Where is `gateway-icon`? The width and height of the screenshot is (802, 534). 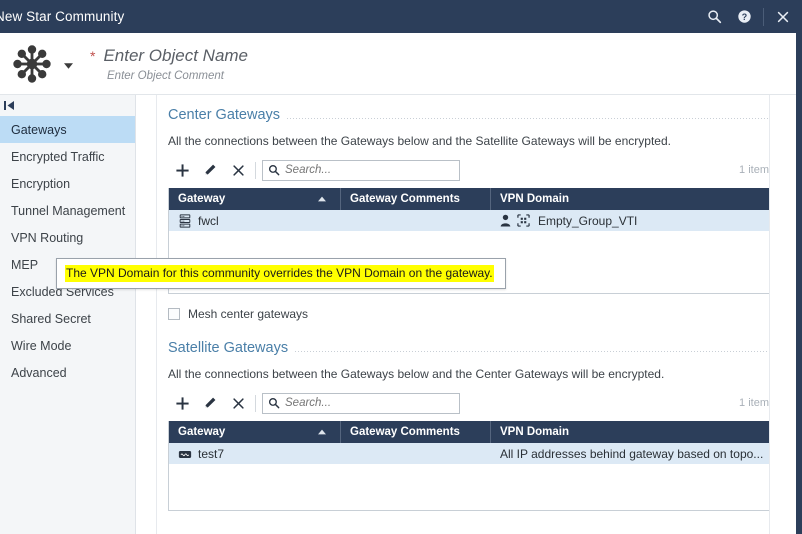 gateway-icon is located at coordinates (185, 454).